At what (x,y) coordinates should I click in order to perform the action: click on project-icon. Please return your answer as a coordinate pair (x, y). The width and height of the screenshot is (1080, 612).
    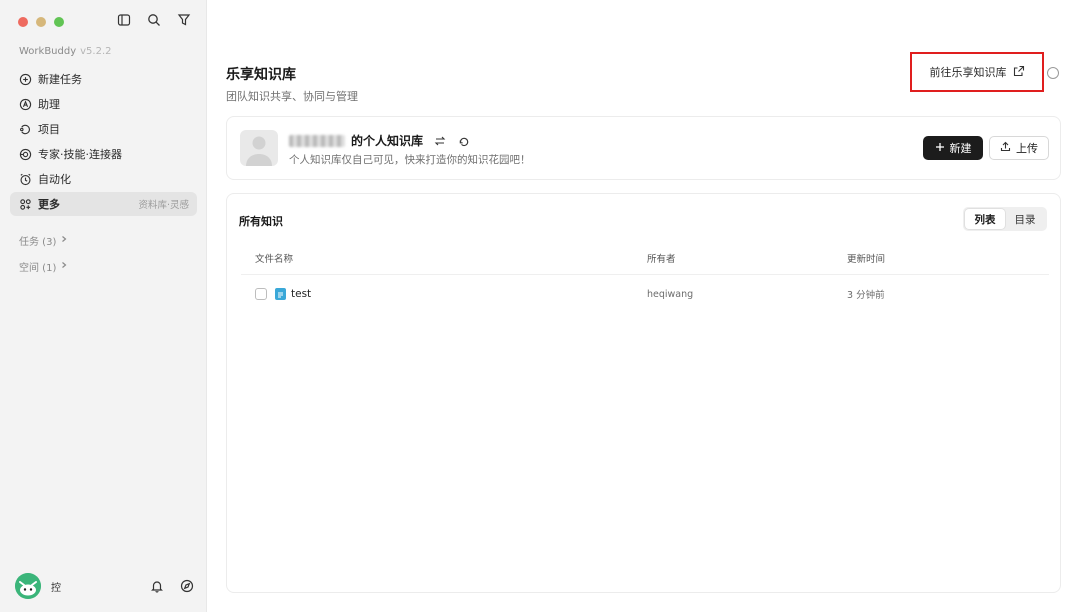
    Looking at the image, I should click on (25, 129).